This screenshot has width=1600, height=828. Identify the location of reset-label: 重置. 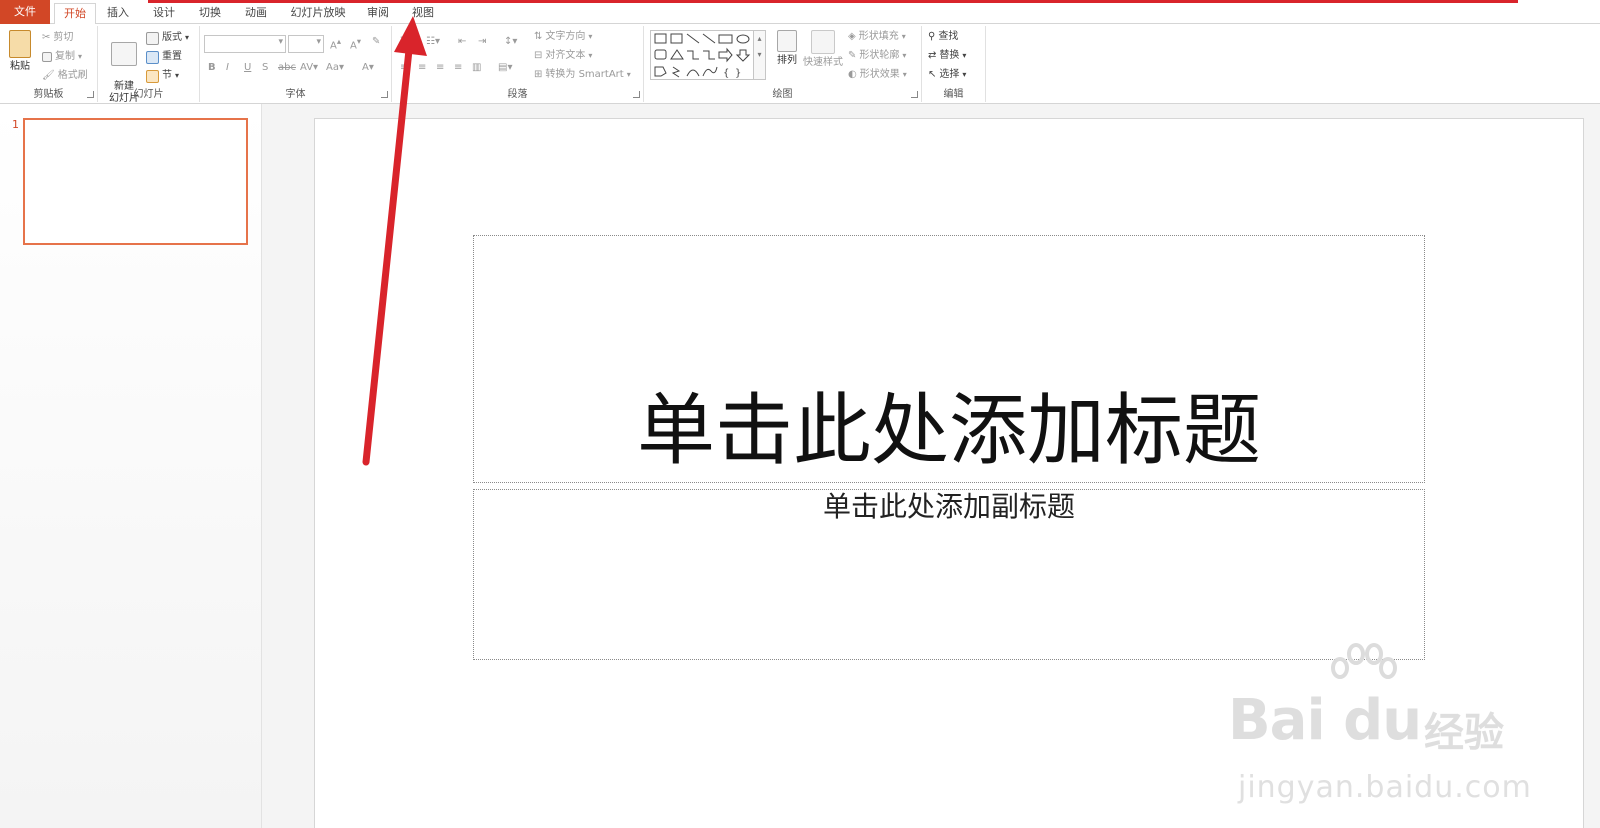
(172, 56).